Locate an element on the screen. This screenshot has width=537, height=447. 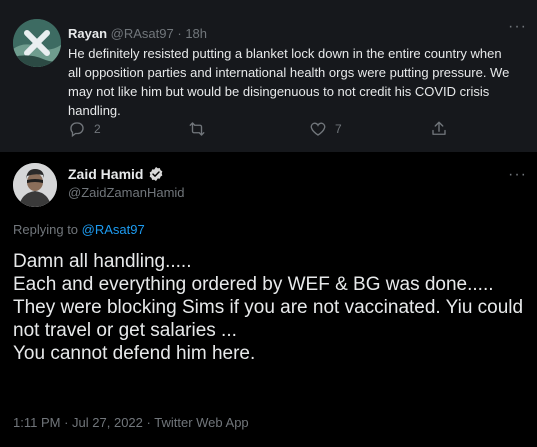
reply-count: 2 is located at coordinates (97, 129).